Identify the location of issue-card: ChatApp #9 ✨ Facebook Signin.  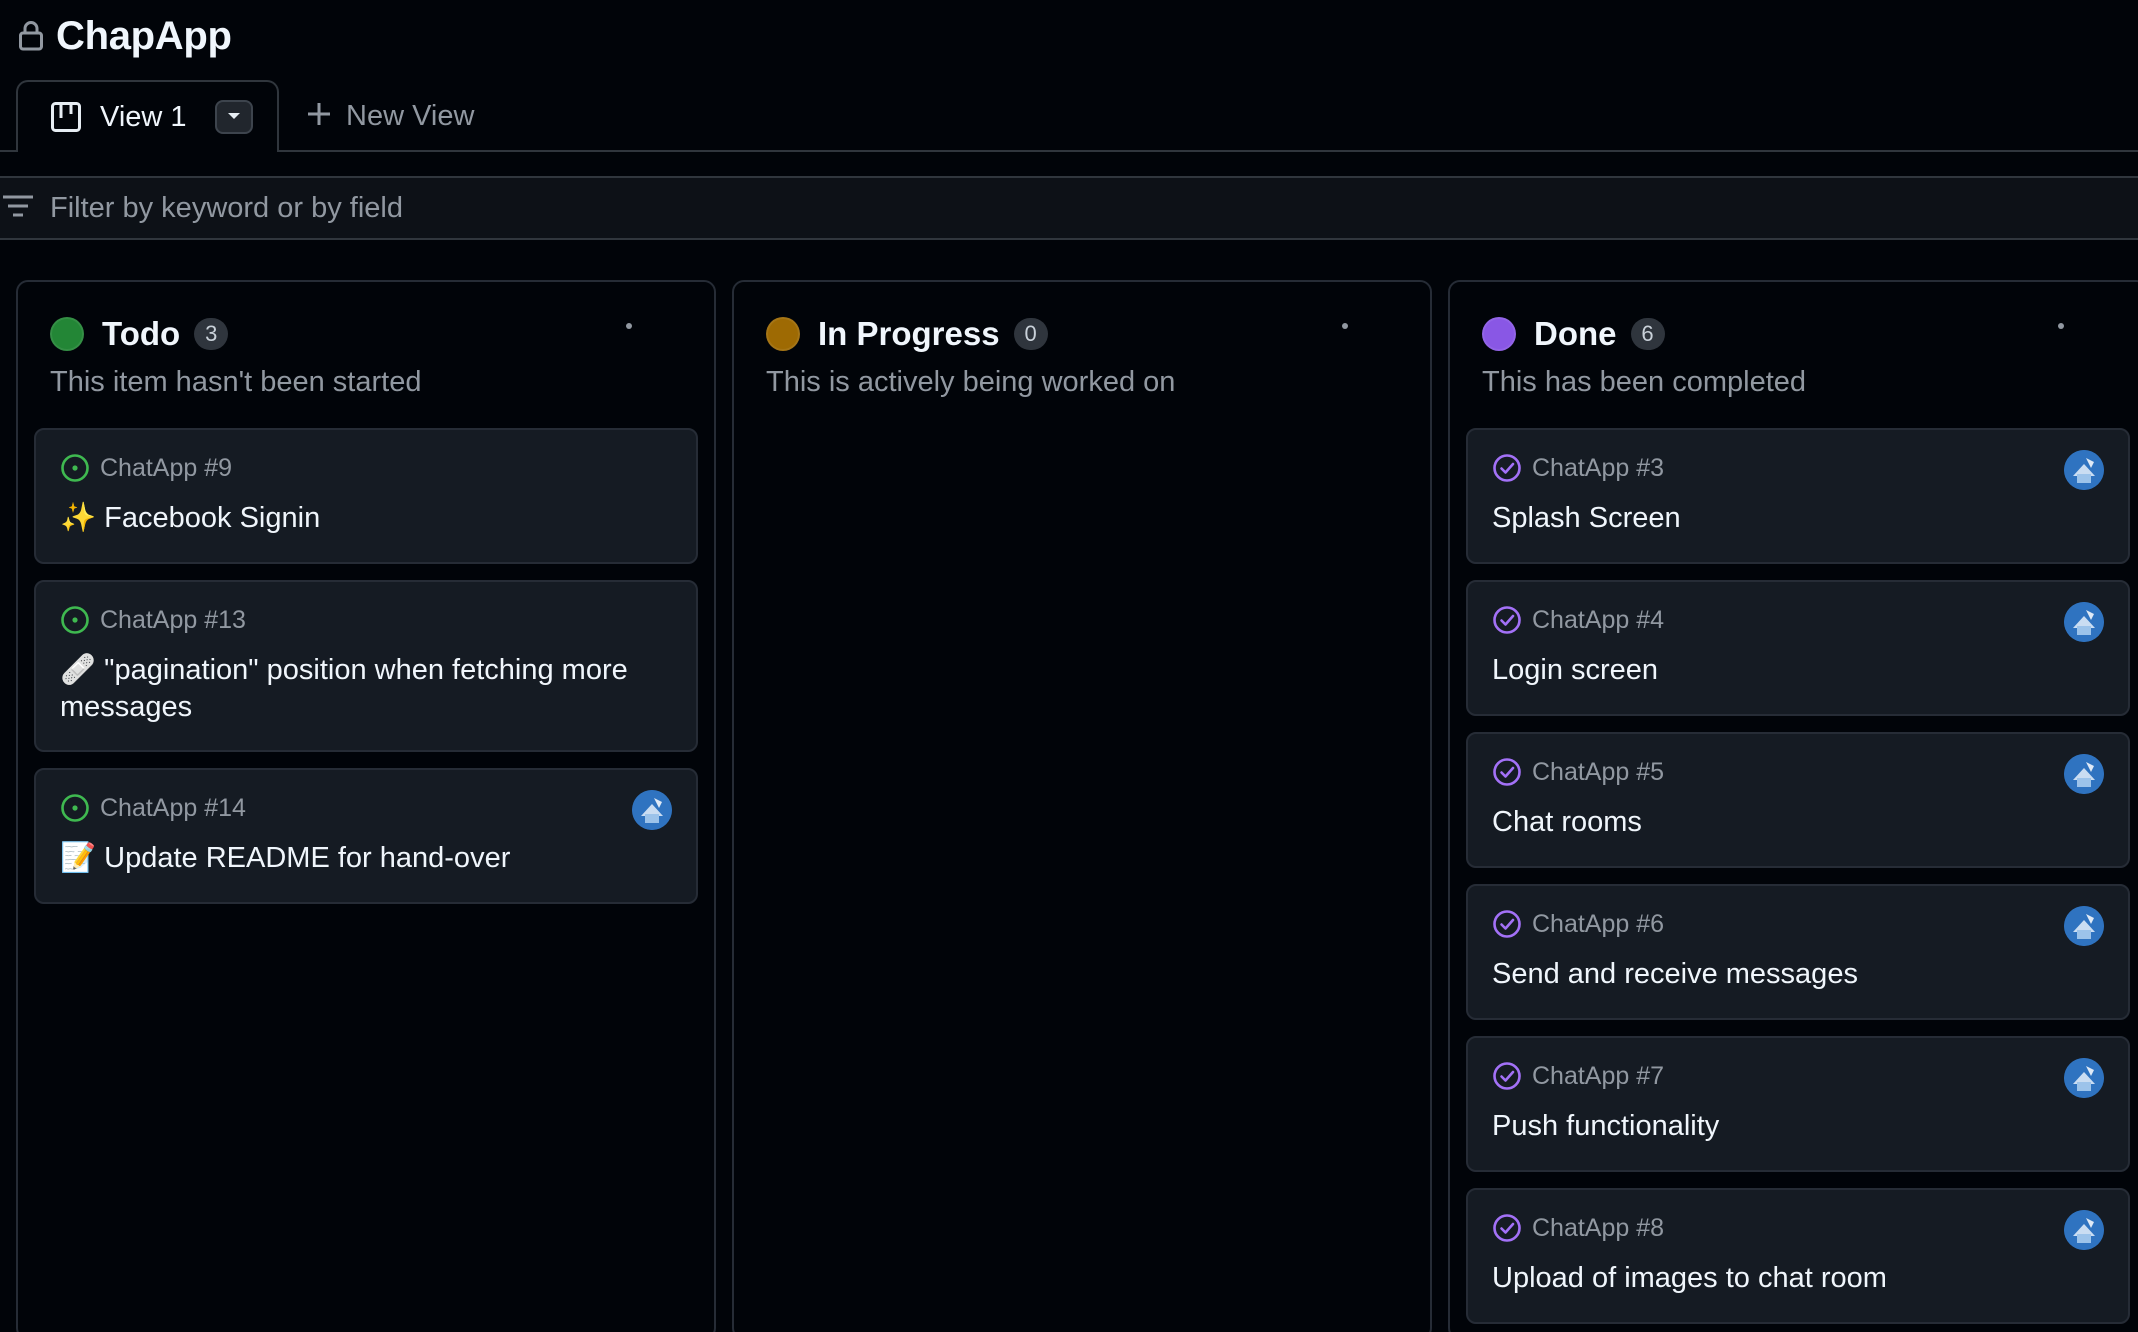
(366, 496).